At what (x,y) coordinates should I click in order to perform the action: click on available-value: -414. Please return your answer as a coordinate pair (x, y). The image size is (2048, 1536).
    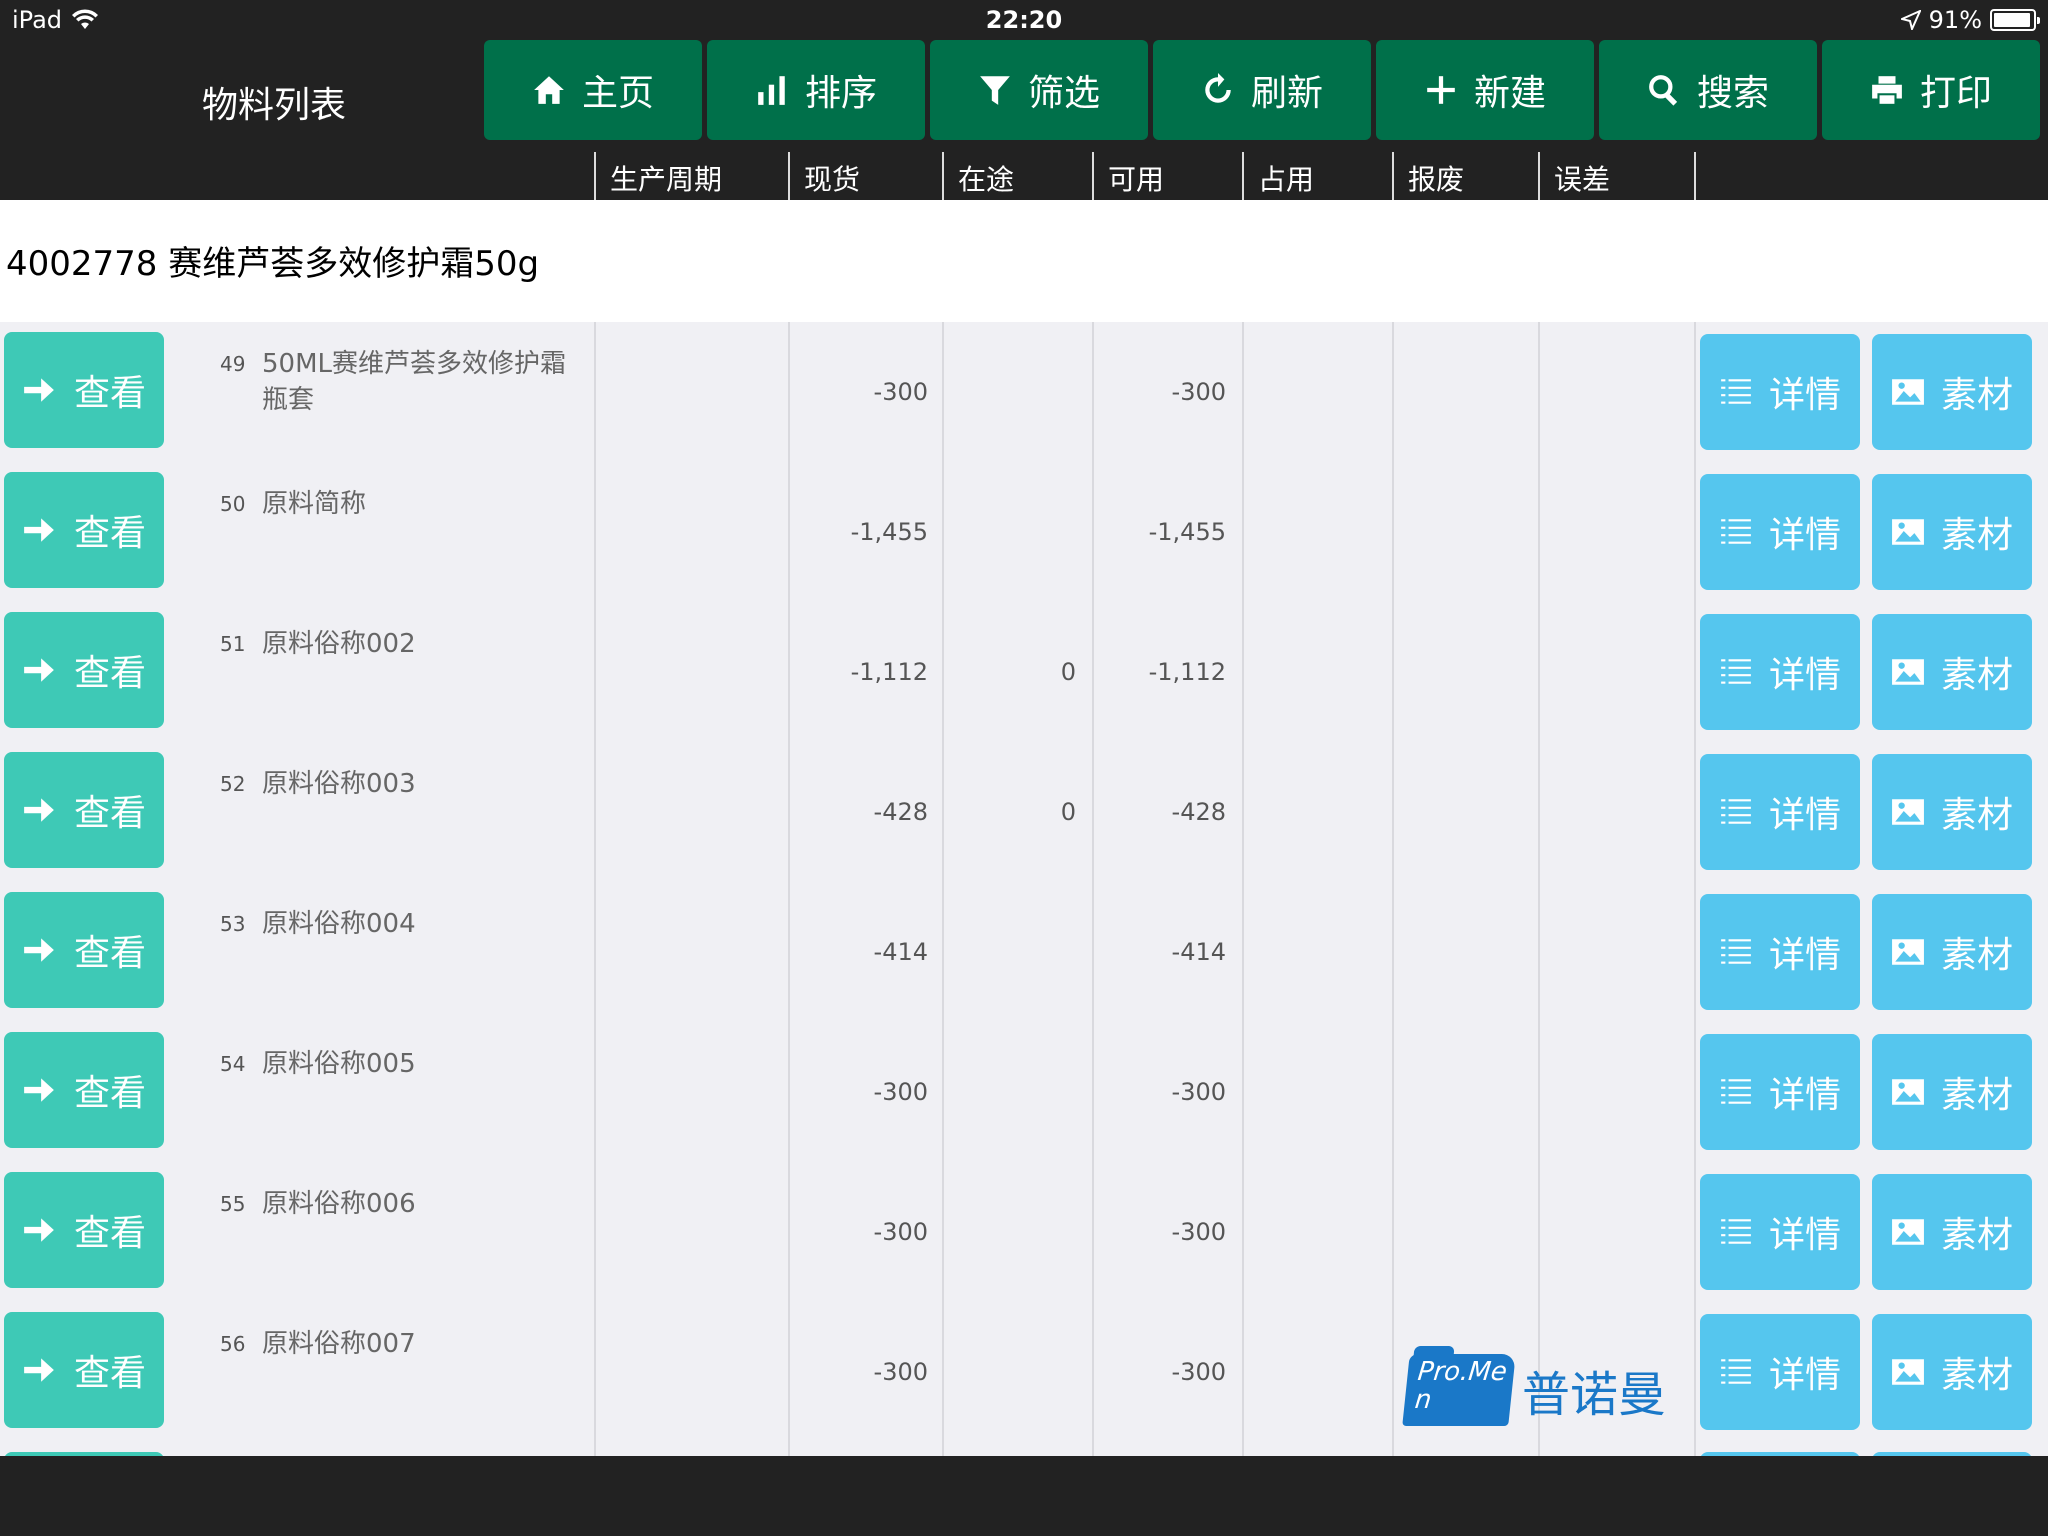
    Looking at the image, I should click on (1198, 952).